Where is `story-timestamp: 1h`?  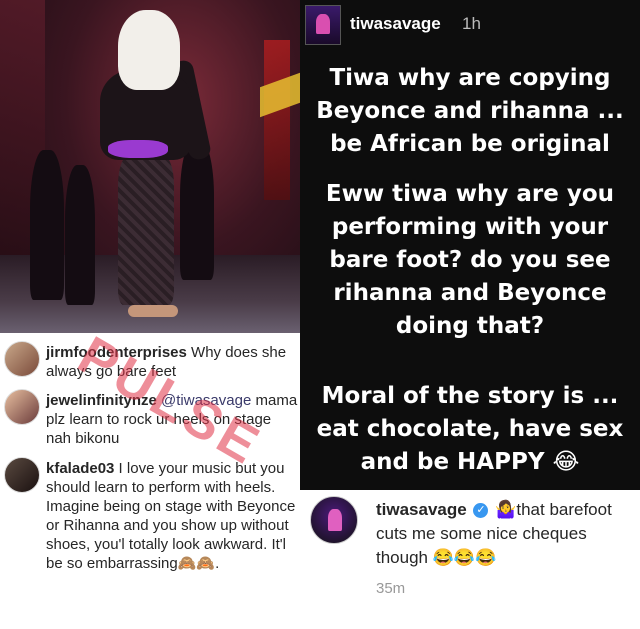
story-timestamp: 1h is located at coordinates (471, 23).